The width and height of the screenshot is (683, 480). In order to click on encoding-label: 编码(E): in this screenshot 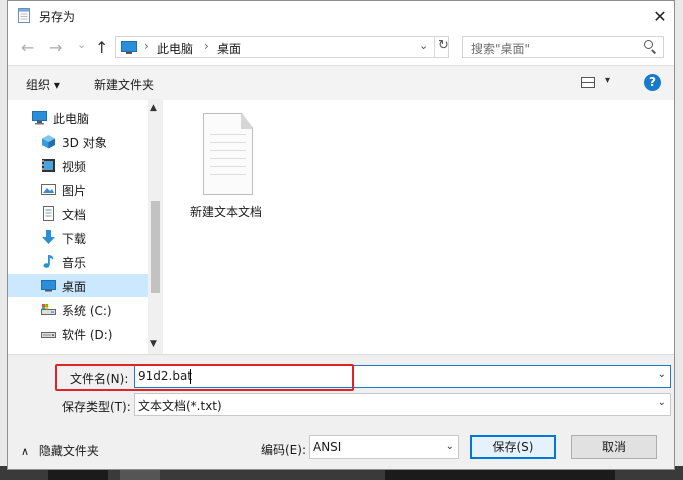, I will do `click(283, 450)`.